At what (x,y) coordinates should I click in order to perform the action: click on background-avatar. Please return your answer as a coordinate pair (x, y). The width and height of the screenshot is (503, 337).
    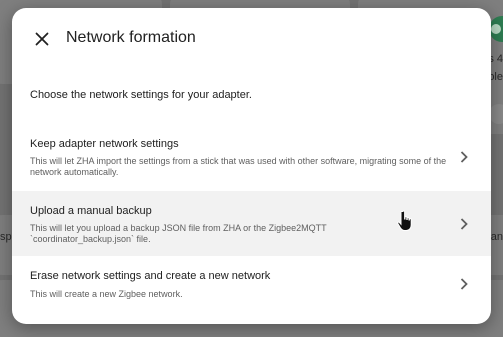
    Looking at the image, I should click on (496, 114).